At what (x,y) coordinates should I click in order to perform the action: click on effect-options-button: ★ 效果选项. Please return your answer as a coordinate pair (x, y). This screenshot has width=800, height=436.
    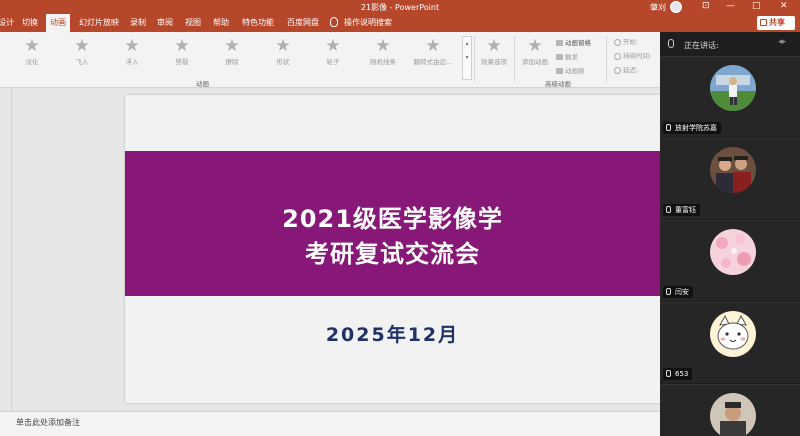
    Looking at the image, I should click on (494, 51).